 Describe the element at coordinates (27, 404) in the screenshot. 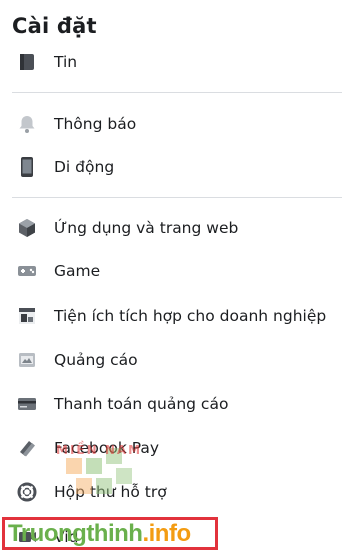

I see `credit-card-icon` at that location.